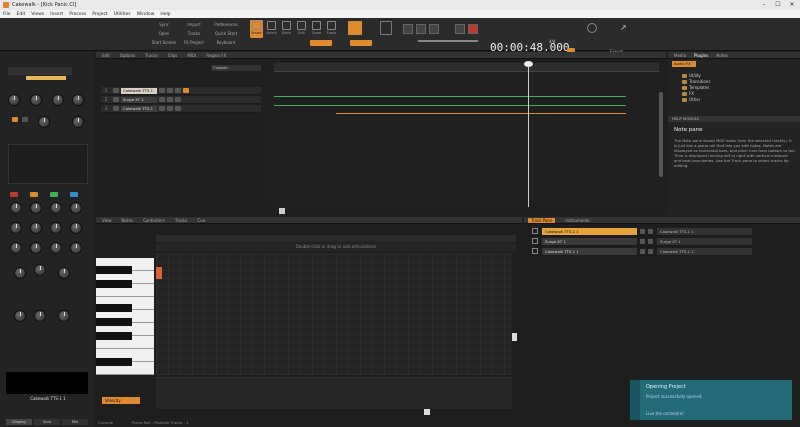 This screenshot has width=800, height=427. What do you see at coordinates (434, 29) in the screenshot?
I see `play-button` at bounding box center [434, 29].